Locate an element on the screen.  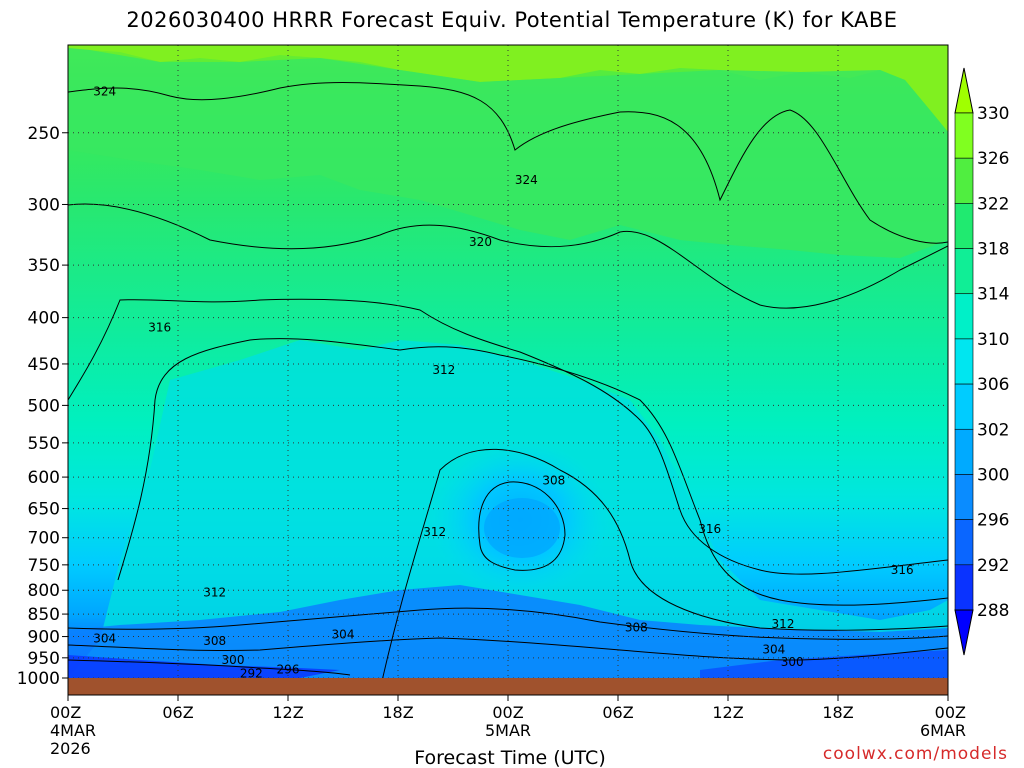
y-tick-label: 650 is located at coordinates (44, 510).